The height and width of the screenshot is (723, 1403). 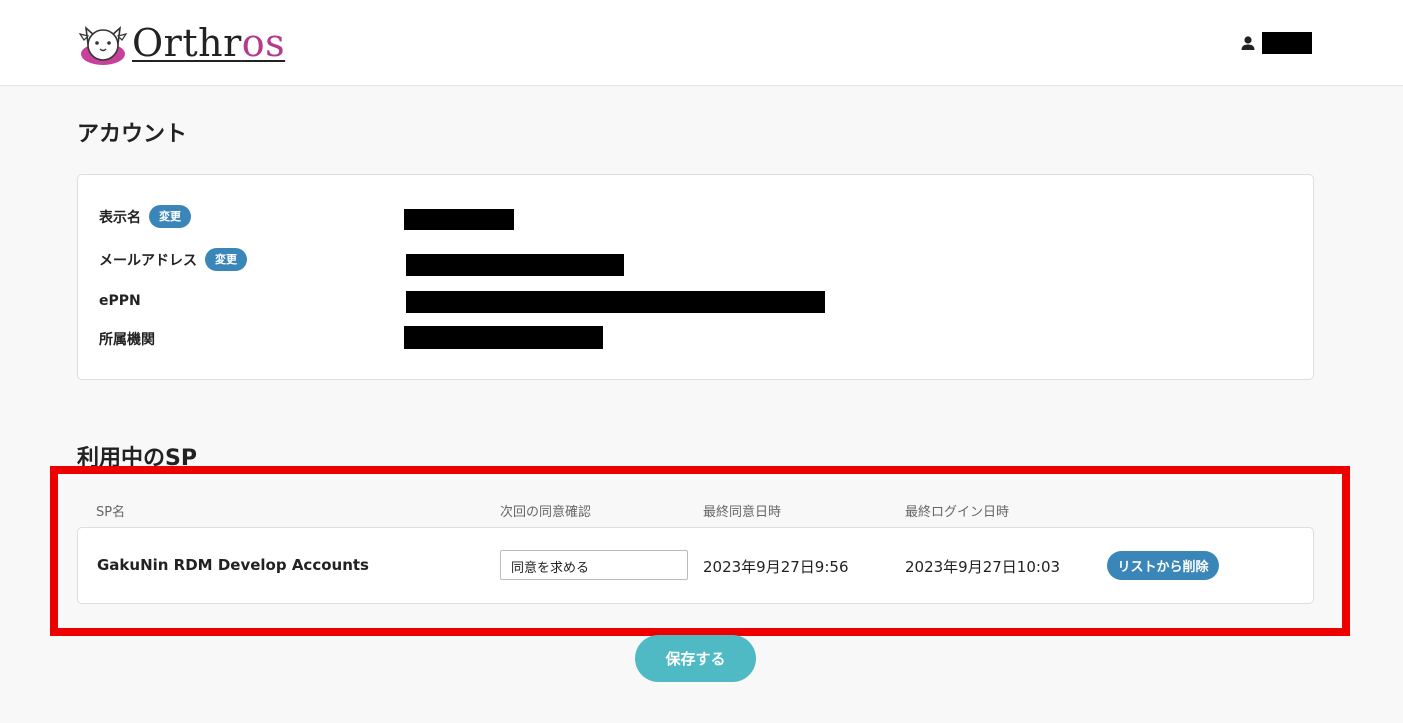 What do you see at coordinates (503, 337) in the screenshot?
I see `affiliation-value-redacted` at bounding box center [503, 337].